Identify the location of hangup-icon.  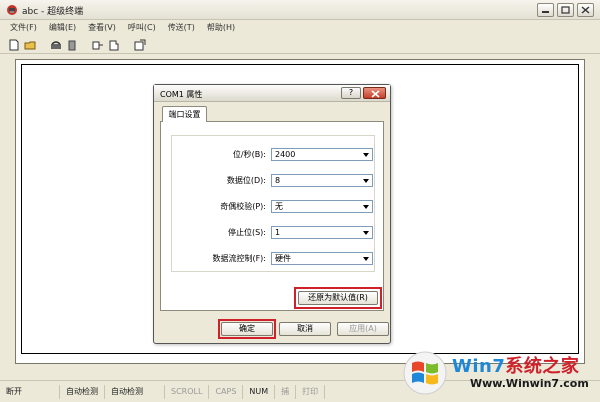
(72, 45).